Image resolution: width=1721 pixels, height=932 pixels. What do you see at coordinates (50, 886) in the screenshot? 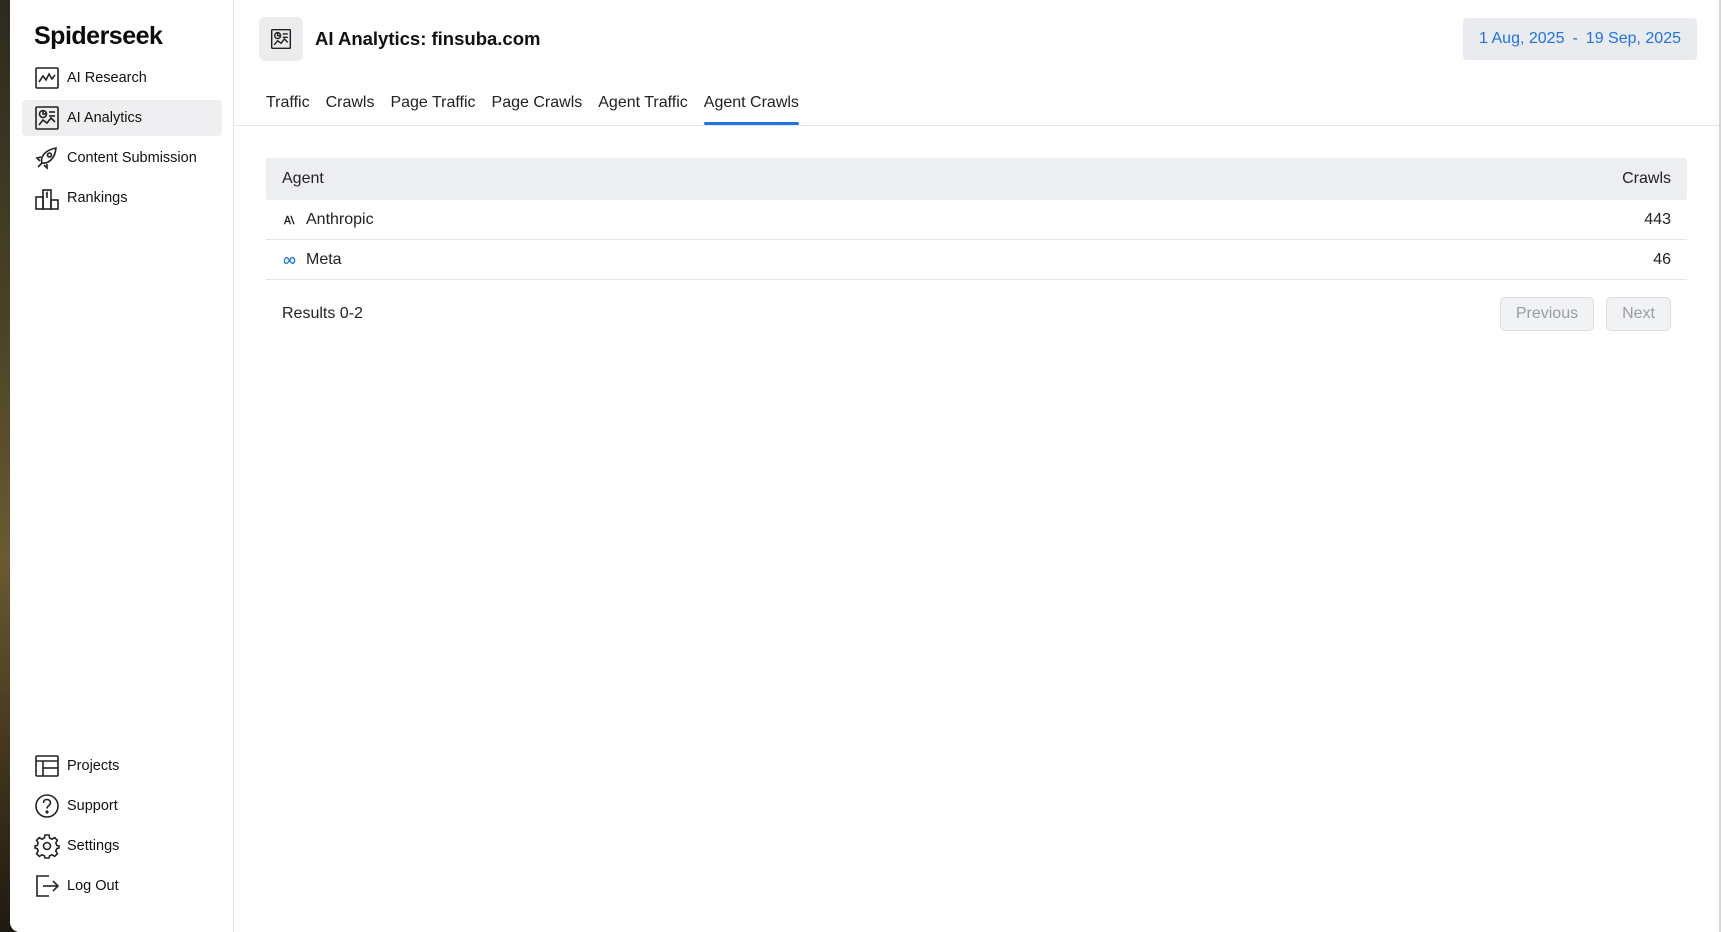
I see `logout-icon` at bounding box center [50, 886].